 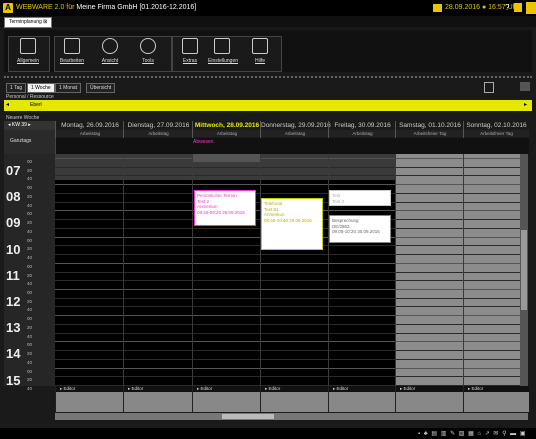 I want to click on trash-icon, so click(x=489, y=87).